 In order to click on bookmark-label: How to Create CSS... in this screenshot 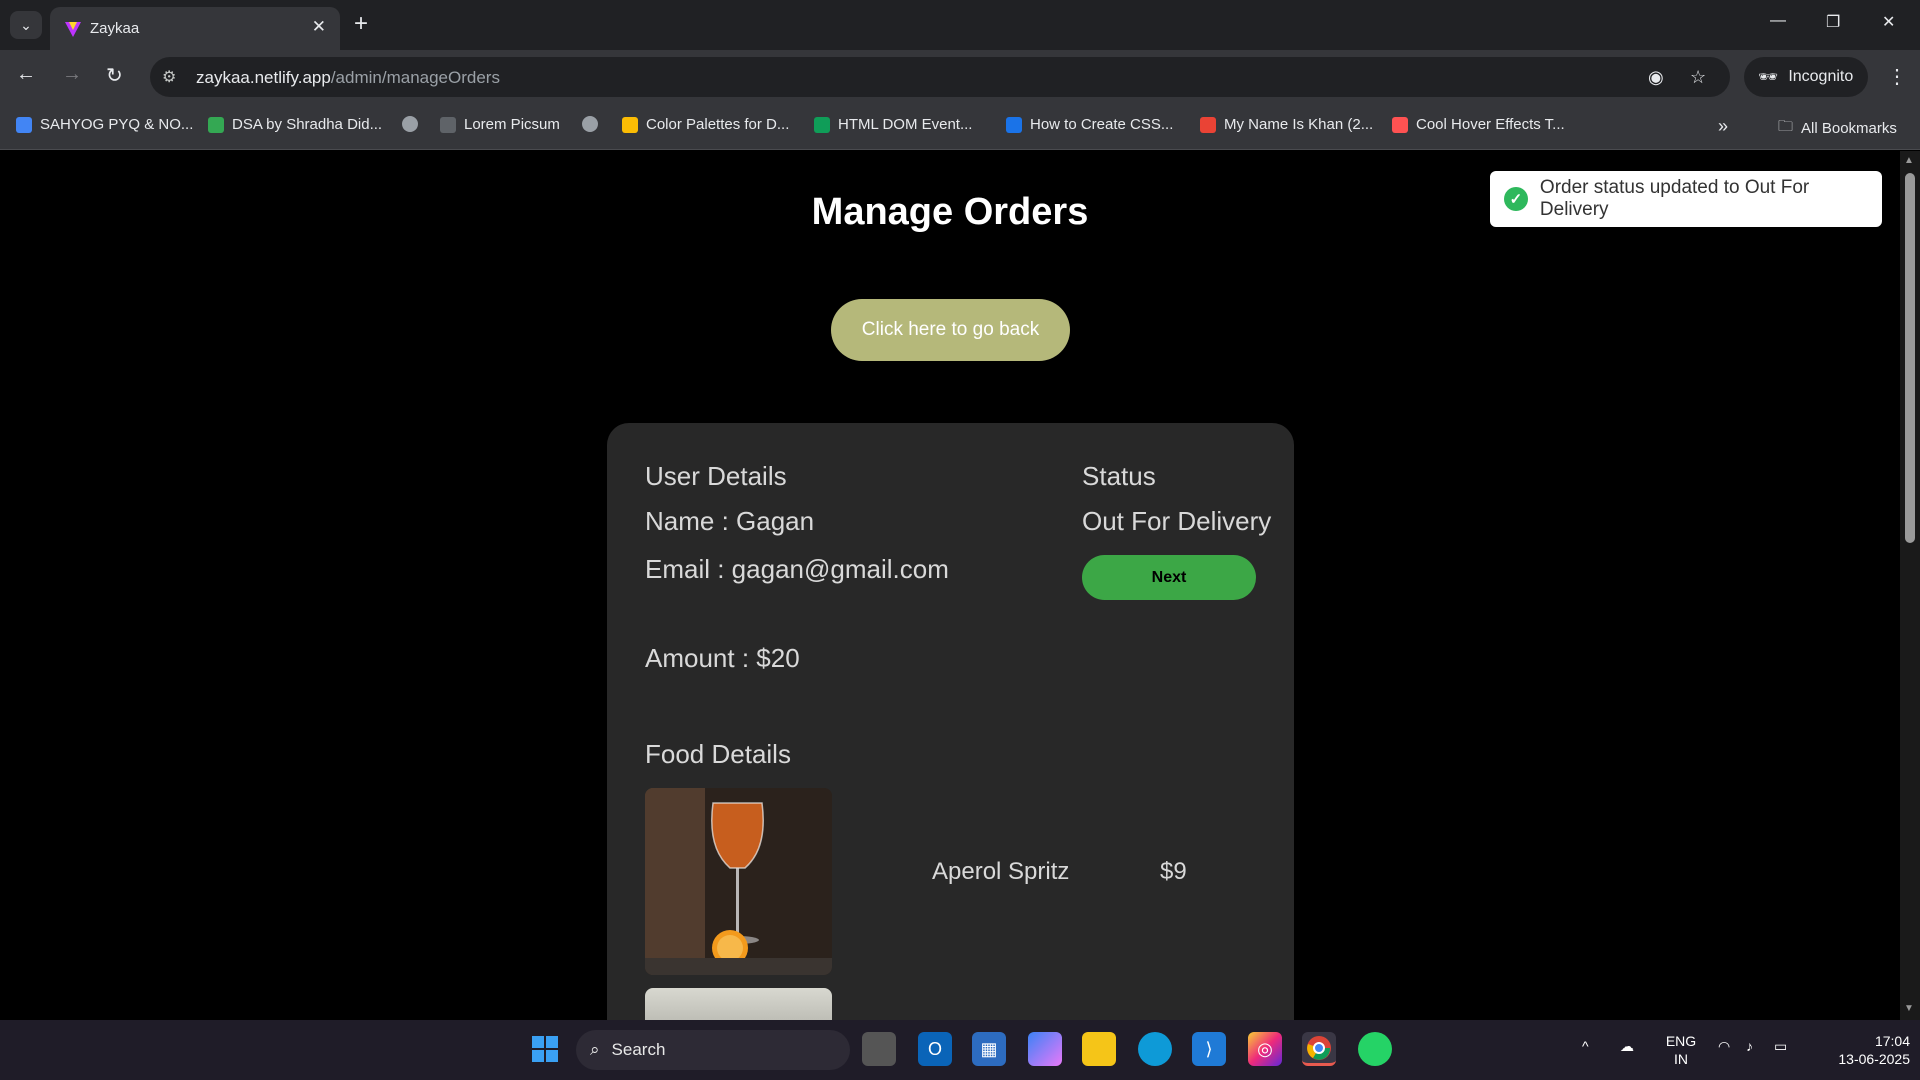, I will do `click(1102, 124)`.